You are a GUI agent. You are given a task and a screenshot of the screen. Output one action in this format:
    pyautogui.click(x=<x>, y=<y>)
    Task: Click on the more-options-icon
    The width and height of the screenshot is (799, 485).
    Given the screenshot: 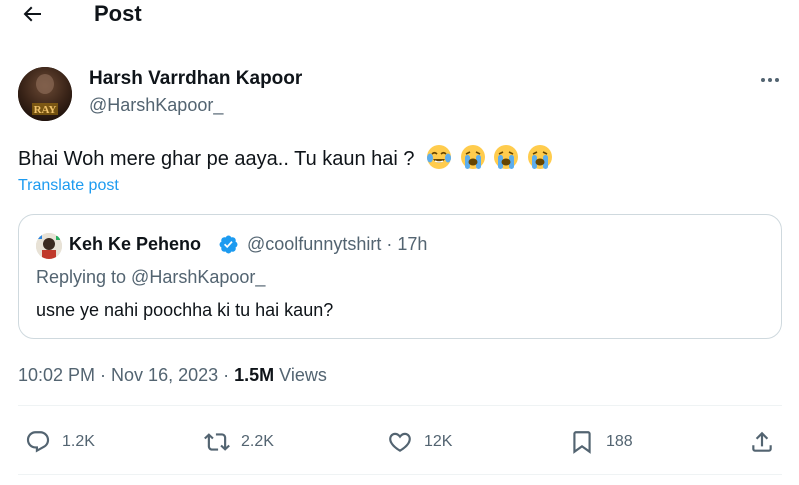 What is the action you would take?
    pyautogui.click(x=770, y=80)
    